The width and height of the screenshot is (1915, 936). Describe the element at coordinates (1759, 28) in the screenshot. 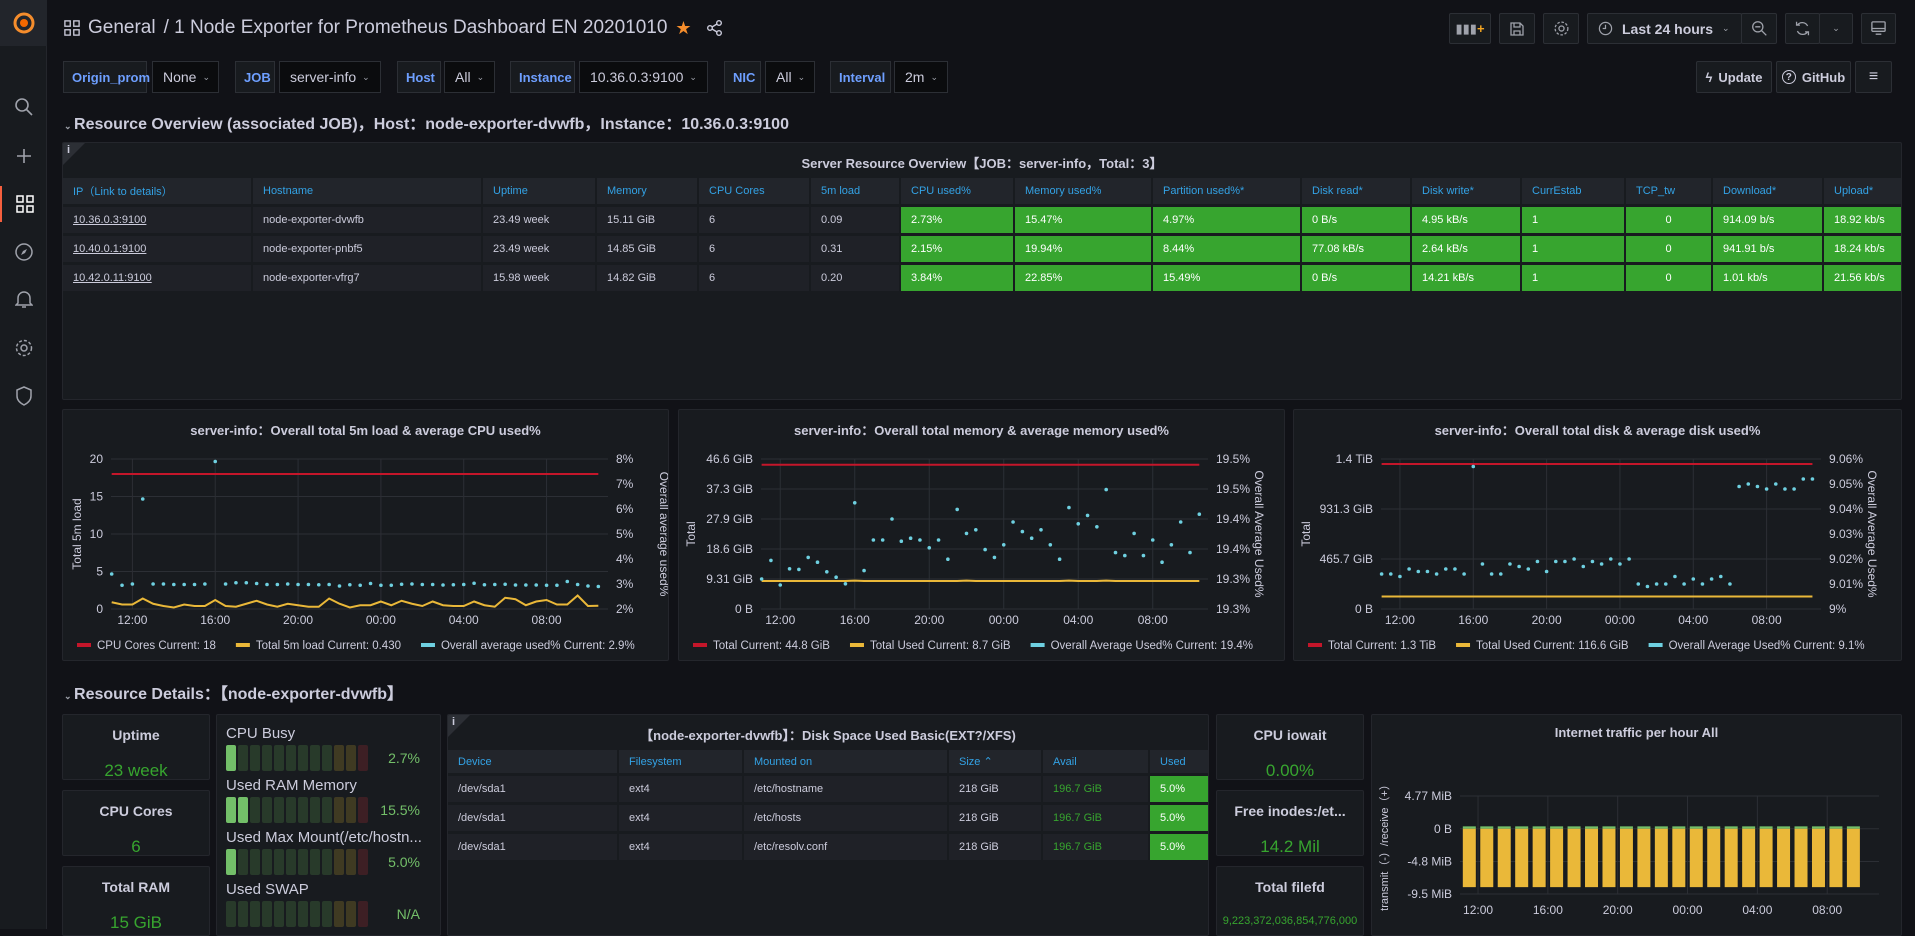

I see `zoom-out-button` at that location.